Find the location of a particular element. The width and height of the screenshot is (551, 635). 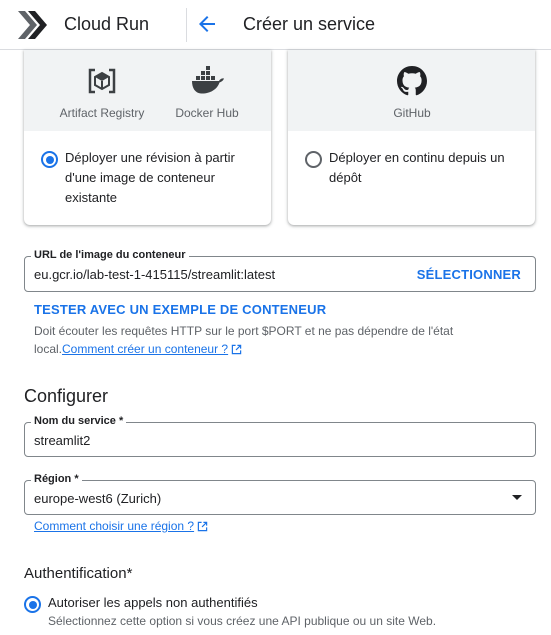

card-sources-panel: GitHub is located at coordinates (411, 90).